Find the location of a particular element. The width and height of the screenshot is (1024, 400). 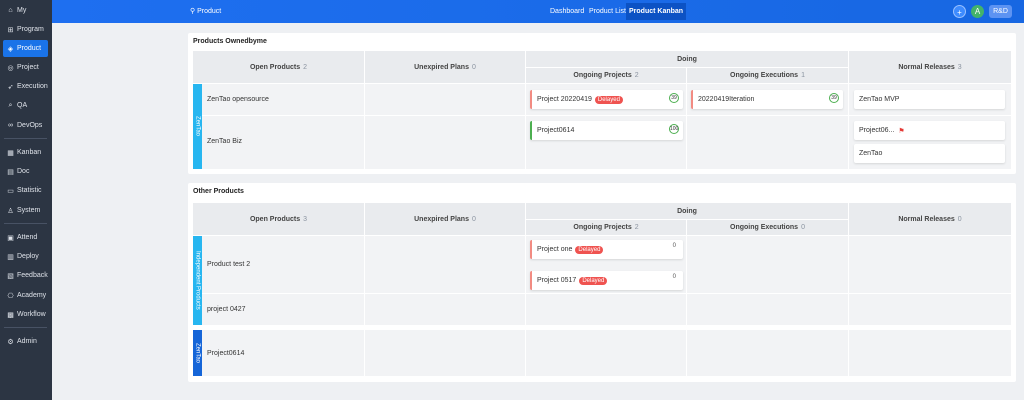

infinity-icon: ∞ is located at coordinates (10, 125).